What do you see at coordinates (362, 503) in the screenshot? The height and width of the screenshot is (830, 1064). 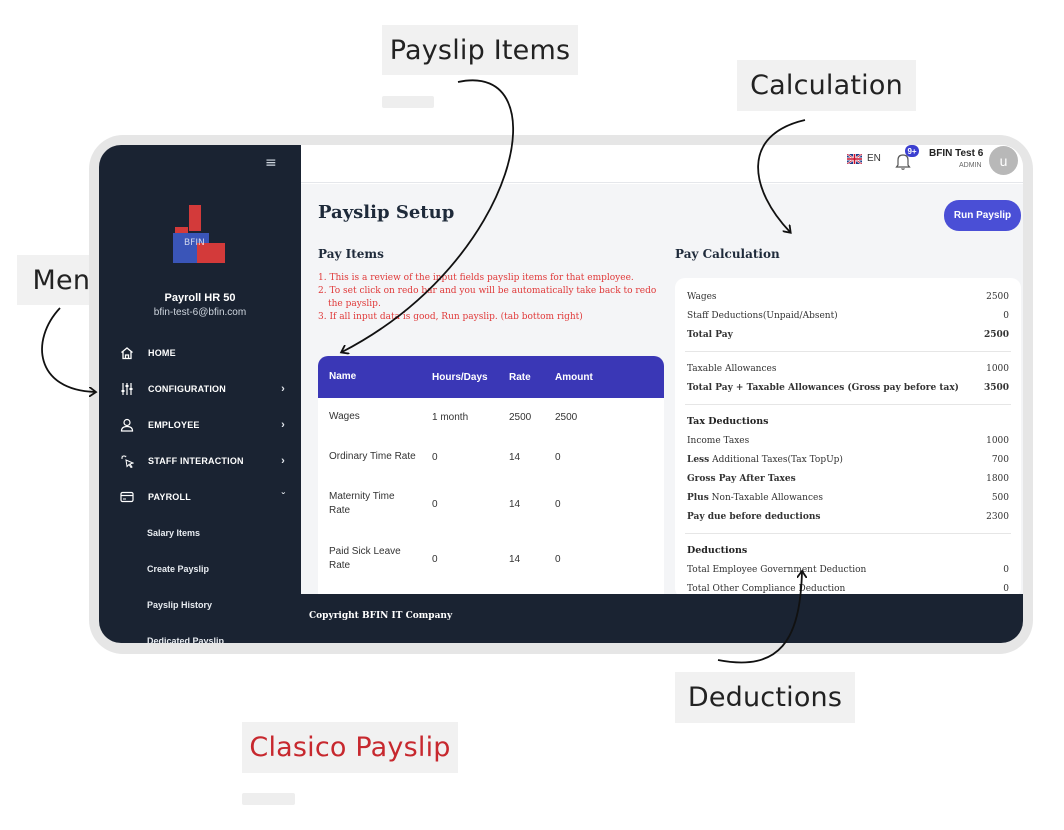 I see `cell-name: Maternity Time Rate` at bounding box center [362, 503].